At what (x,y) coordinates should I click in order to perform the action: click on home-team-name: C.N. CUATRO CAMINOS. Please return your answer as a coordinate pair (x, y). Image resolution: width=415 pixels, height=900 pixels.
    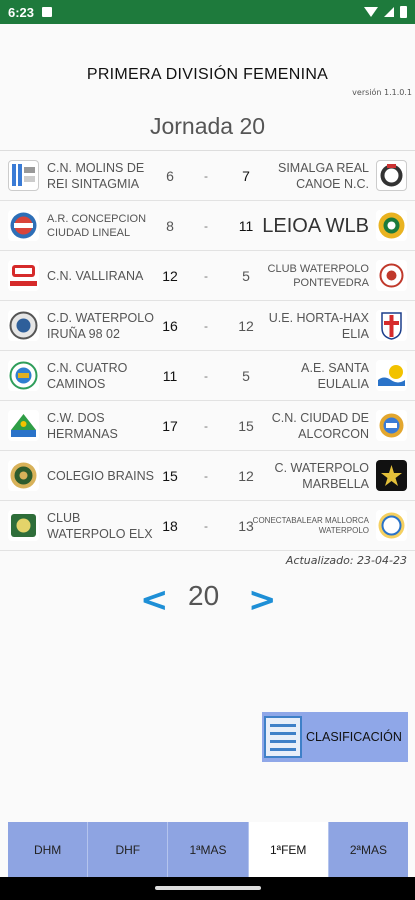
    Looking at the image, I should click on (87, 376).